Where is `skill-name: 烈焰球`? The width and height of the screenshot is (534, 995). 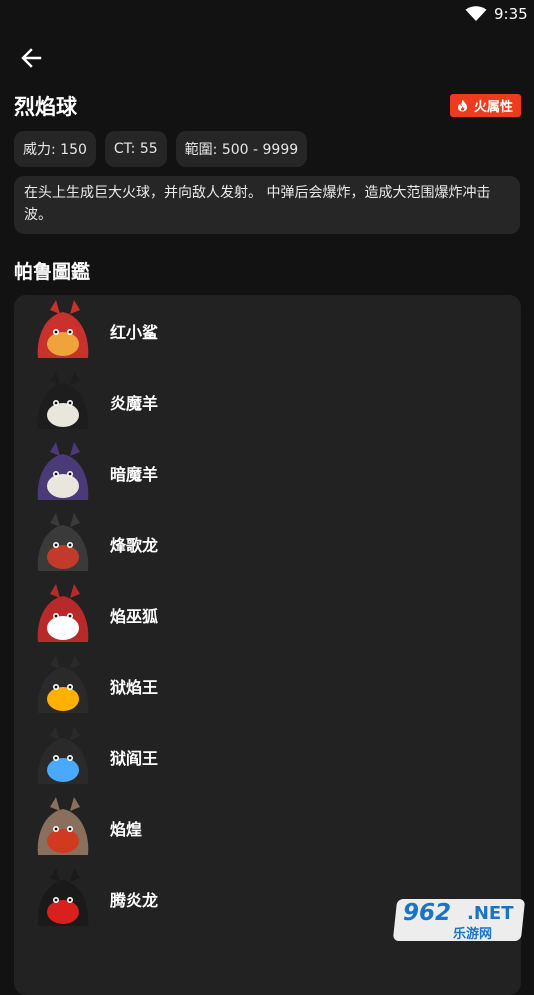
skill-name: 烈焰球 is located at coordinates (45, 107).